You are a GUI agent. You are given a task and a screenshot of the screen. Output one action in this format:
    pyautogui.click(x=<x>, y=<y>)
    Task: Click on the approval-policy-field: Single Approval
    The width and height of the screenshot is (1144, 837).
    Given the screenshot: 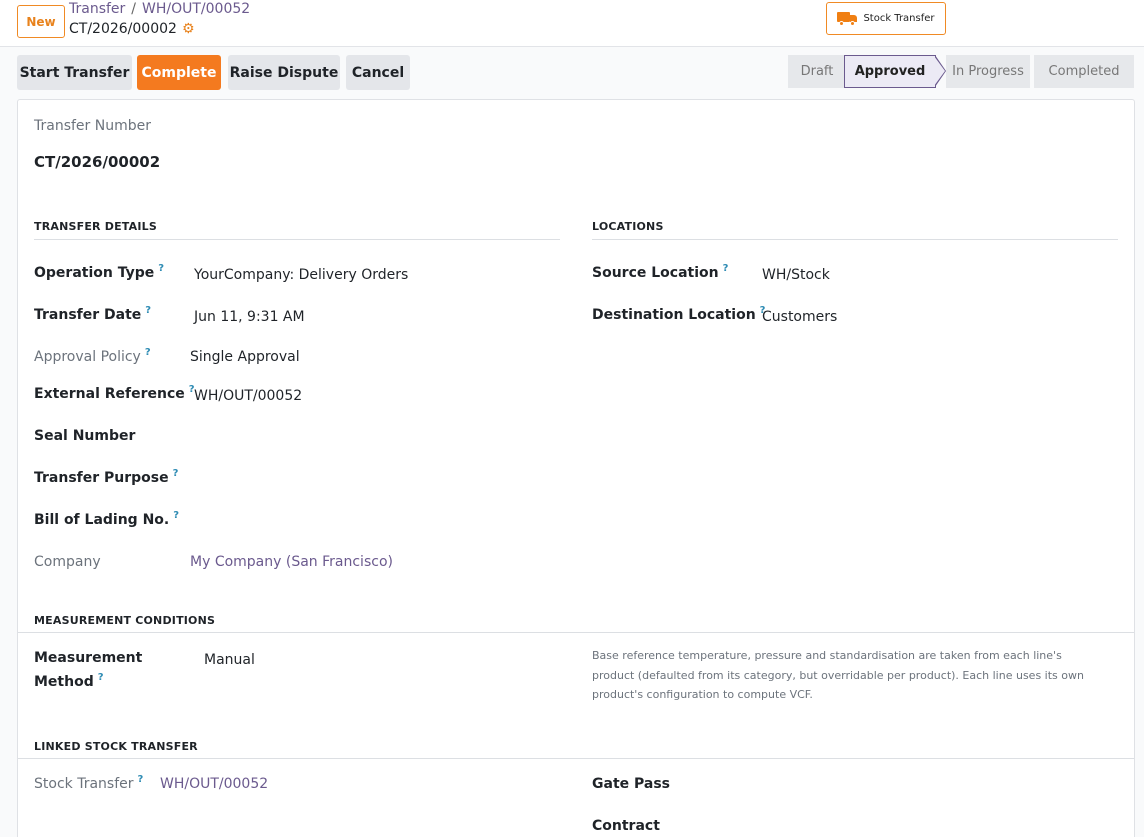 What is the action you would take?
    pyautogui.click(x=245, y=357)
    